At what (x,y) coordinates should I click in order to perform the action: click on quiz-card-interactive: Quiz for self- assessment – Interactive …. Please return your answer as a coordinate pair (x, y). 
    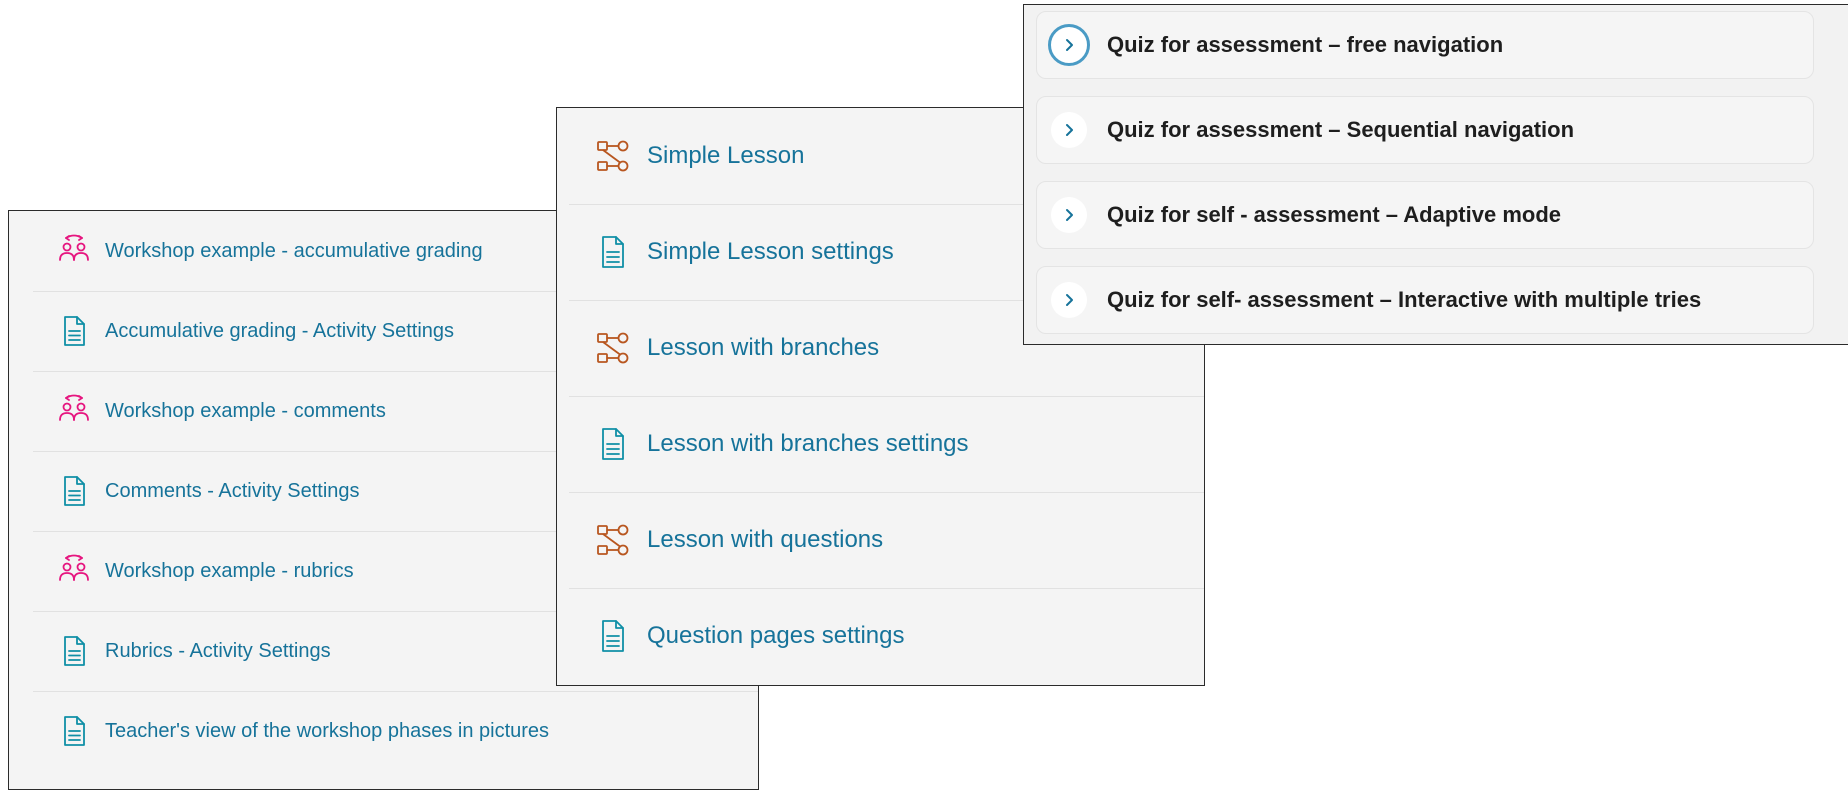
    Looking at the image, I should click on (1425, 300).